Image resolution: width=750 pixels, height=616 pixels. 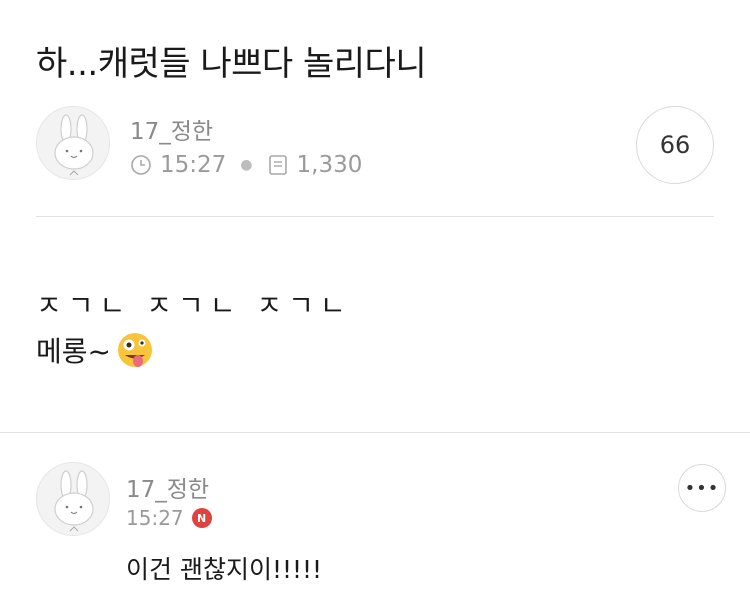 What do you see at coordinates (702, 488) in the screenshot?
I see `more-options-button: •••` at bounding box center [702, 488].